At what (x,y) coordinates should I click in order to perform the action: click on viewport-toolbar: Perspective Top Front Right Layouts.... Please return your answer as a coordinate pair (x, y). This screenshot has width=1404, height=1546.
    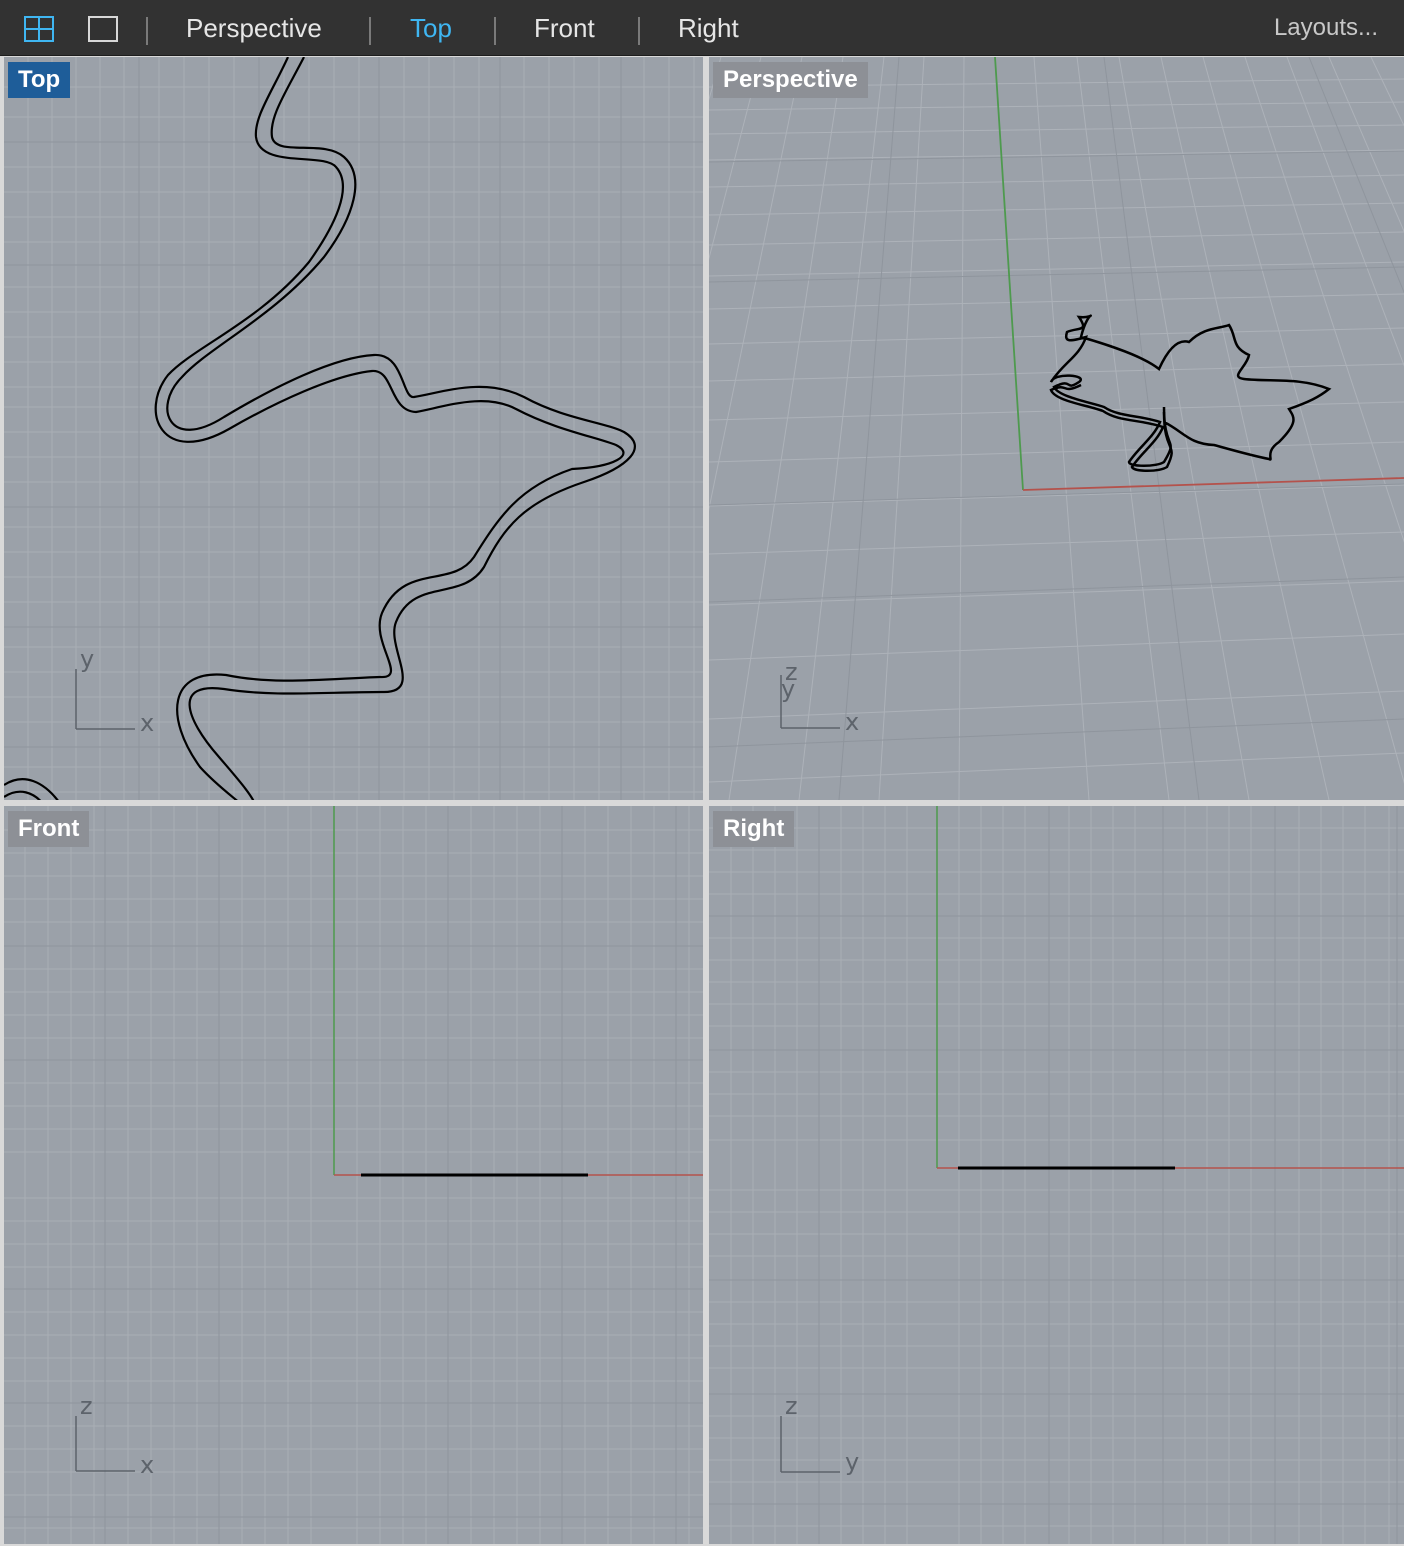
    Looking at the image, I should click on (702, 28).